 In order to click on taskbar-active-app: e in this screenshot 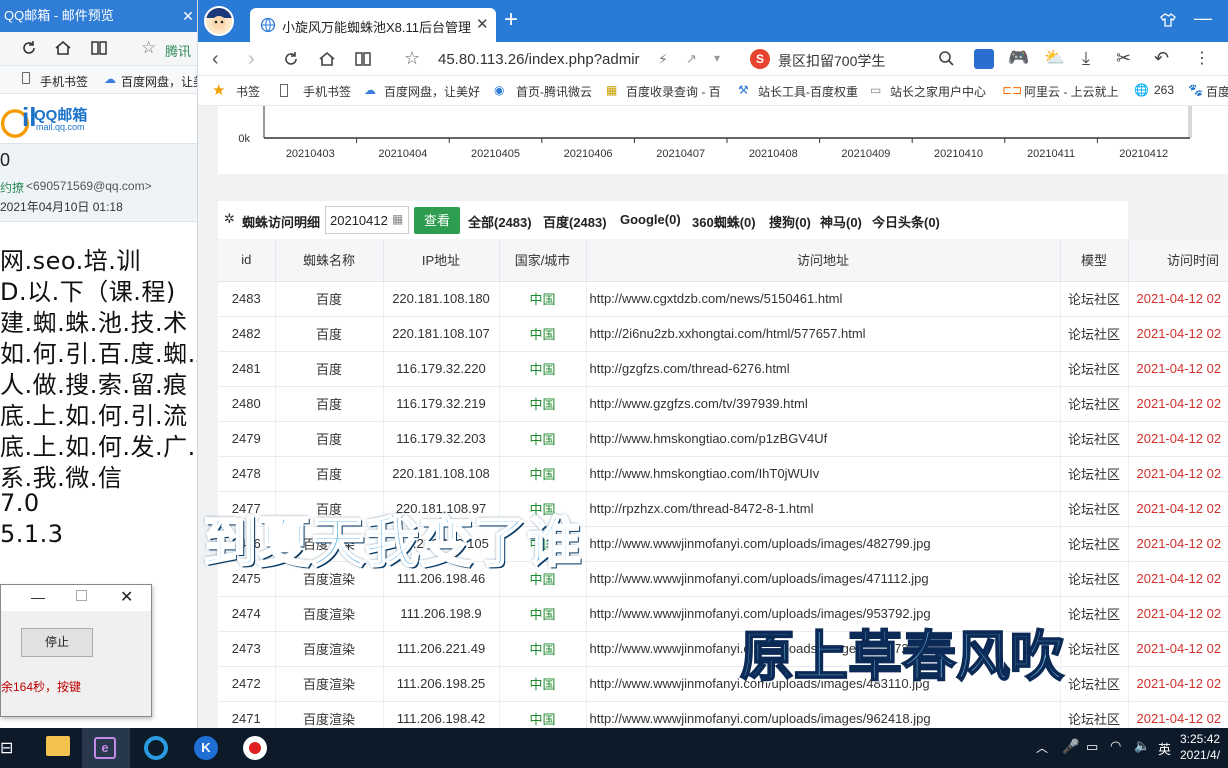, I will do `click(106, 748)`.